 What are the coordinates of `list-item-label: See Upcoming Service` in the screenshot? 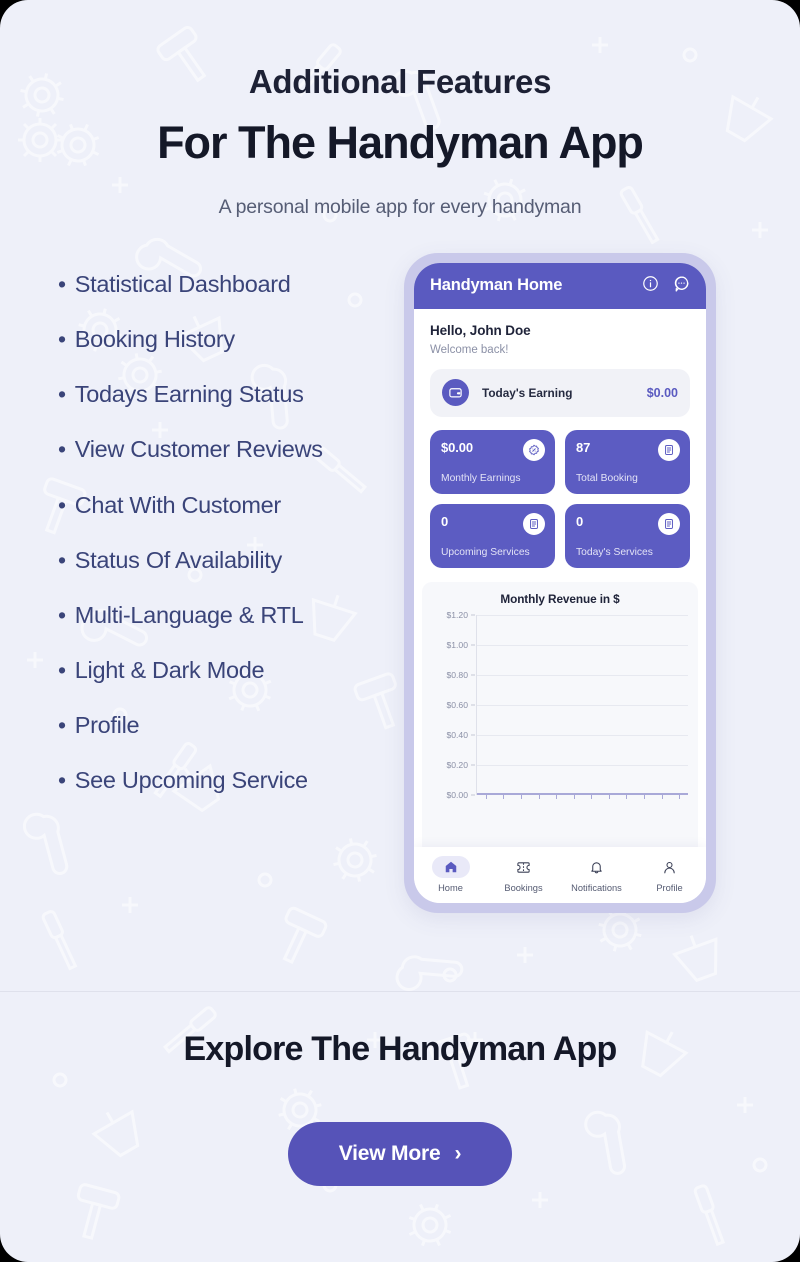 It's located at (191, 780).